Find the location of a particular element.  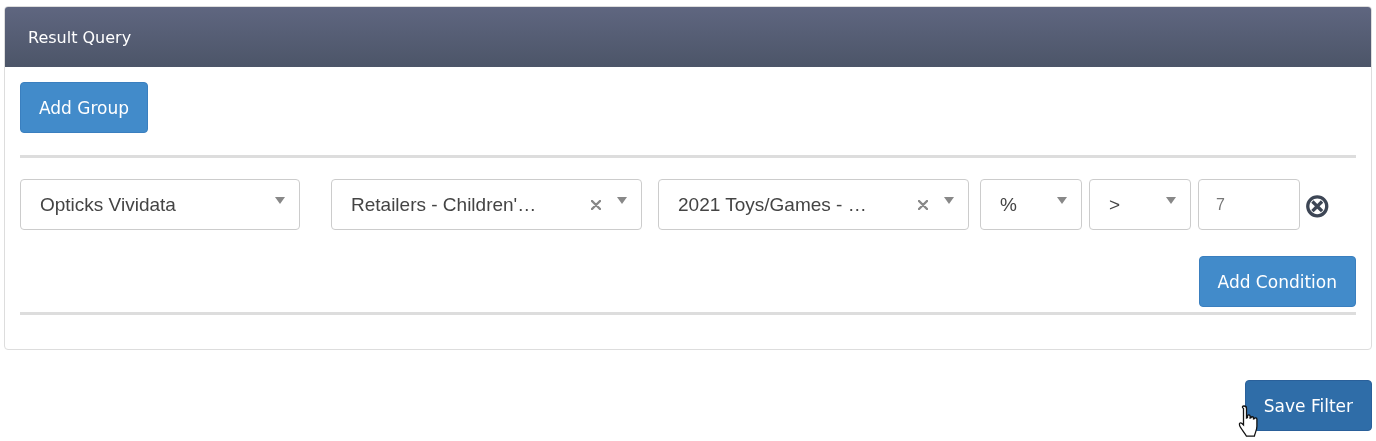

value-field: 7 is located at coordinates (1249, 204).